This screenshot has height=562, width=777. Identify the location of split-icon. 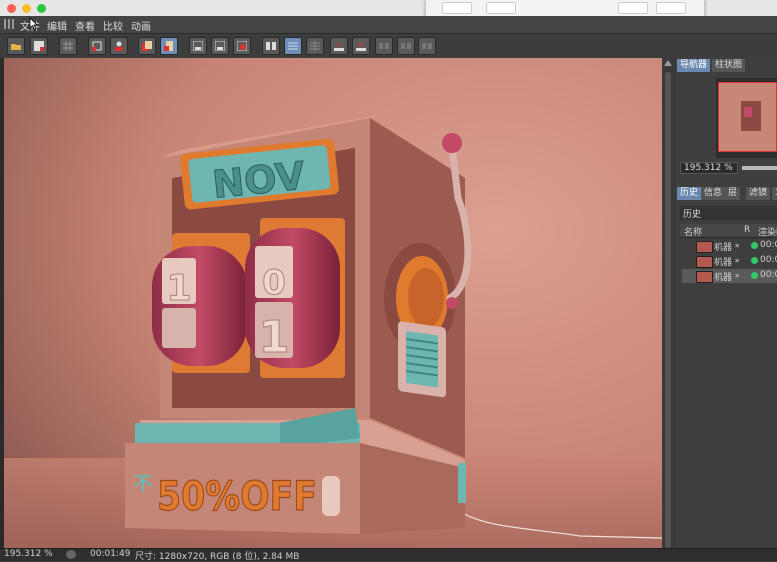
(293, 46).